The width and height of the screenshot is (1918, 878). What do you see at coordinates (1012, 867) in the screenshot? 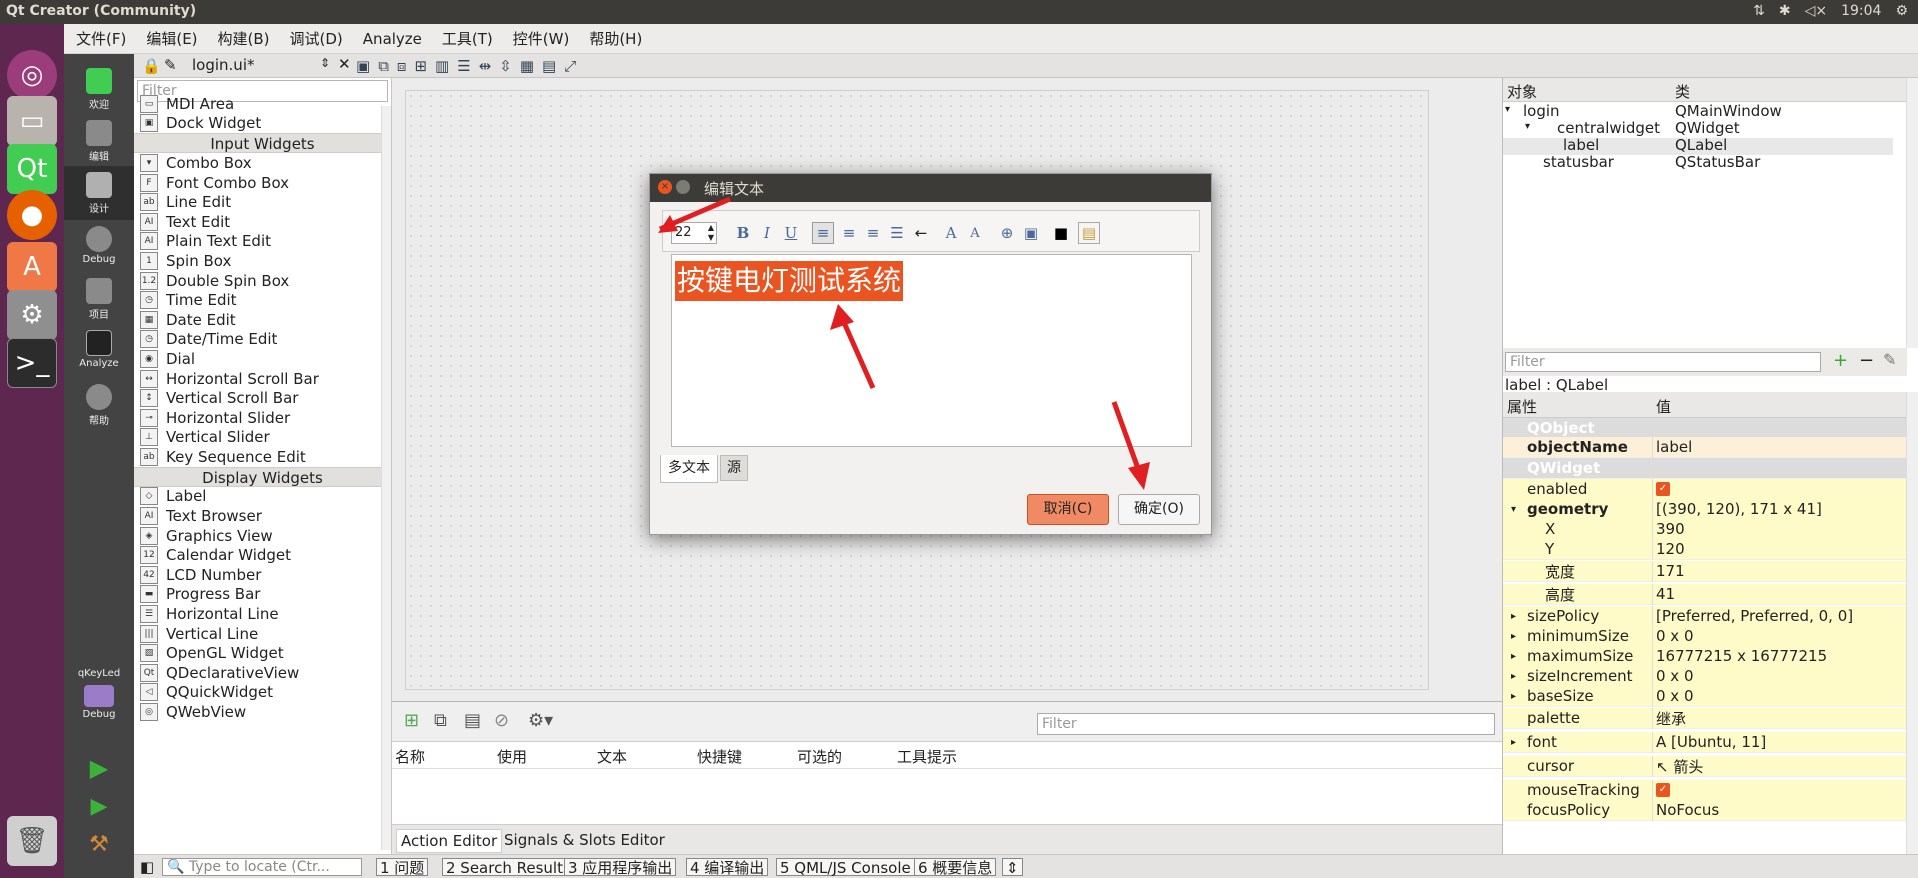
I see `more-tabs-icon: ⇕` at bounding box center [1012, 867].